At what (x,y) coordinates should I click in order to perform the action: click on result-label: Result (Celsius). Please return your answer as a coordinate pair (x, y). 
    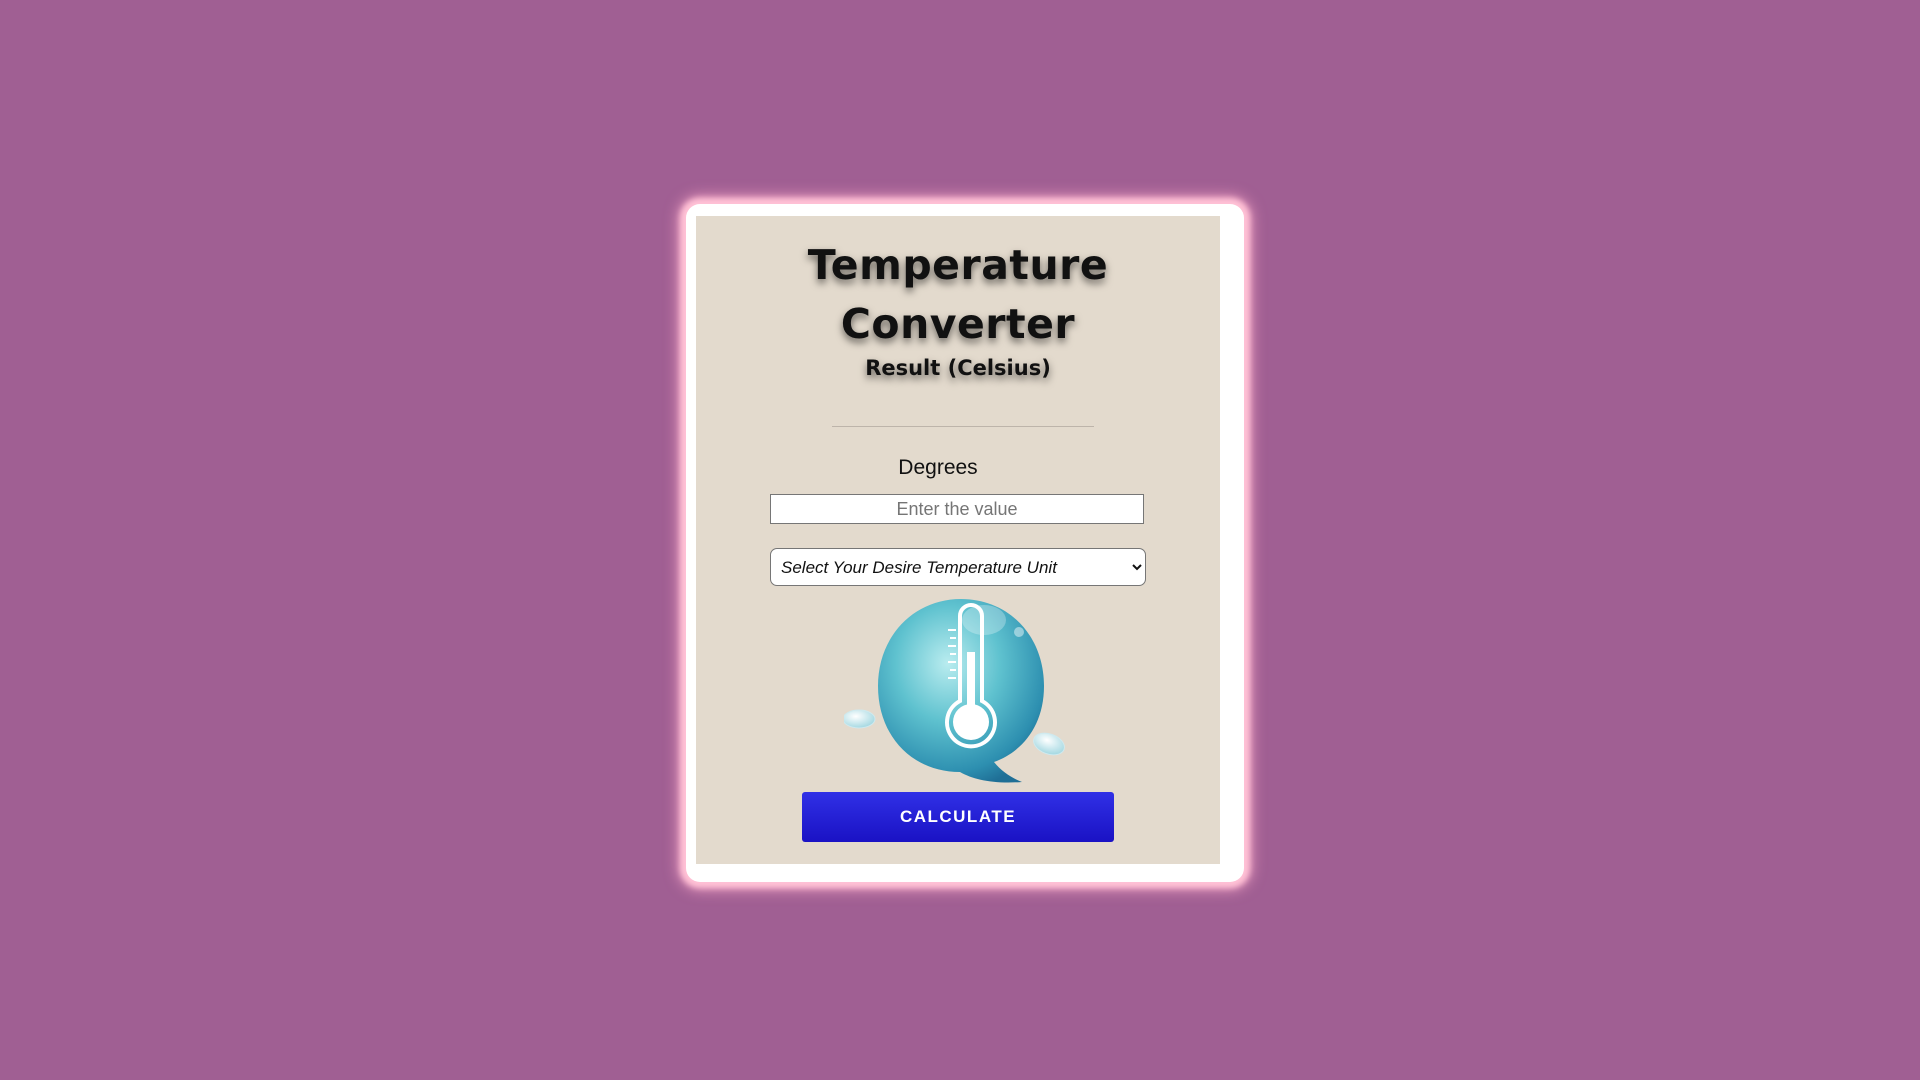
    Looking at the image, I should click on (958, 368).